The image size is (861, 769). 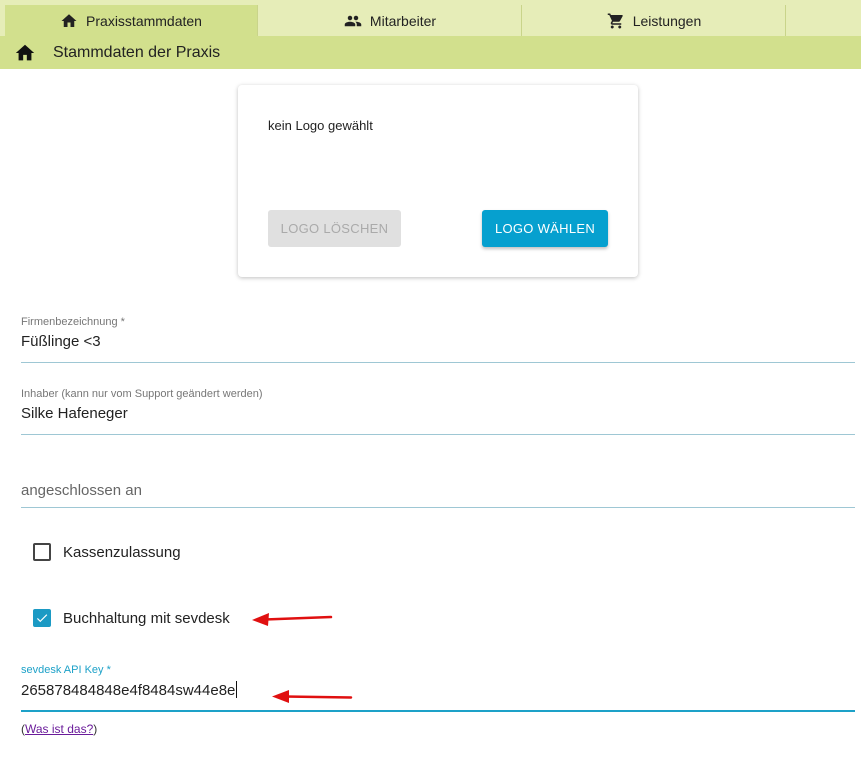 I want to click on page-header: Stammdaten der Praxis, so click(x=430, y=52).